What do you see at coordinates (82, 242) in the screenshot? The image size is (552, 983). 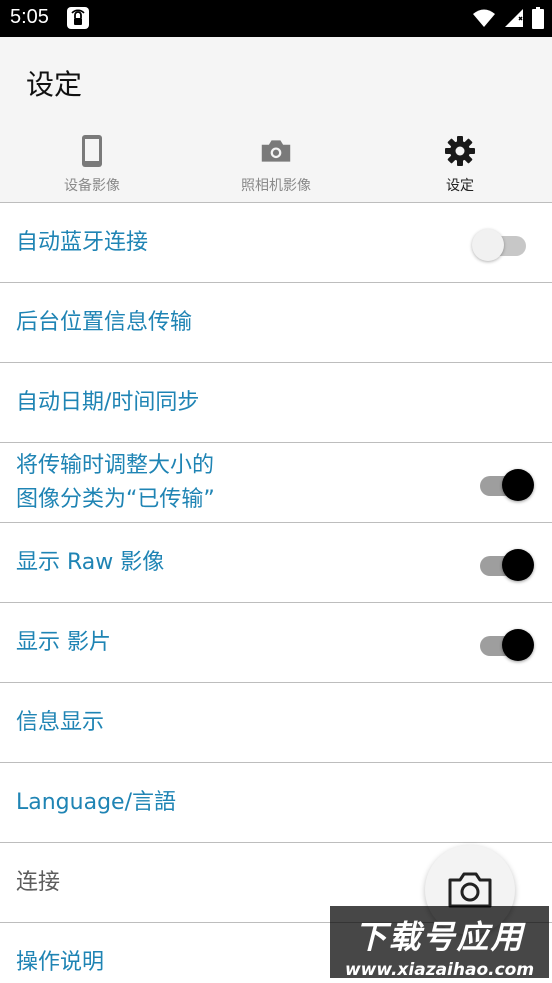 I see `setting-label: 自动蓝牙连接` at bounding box center [82, 242].